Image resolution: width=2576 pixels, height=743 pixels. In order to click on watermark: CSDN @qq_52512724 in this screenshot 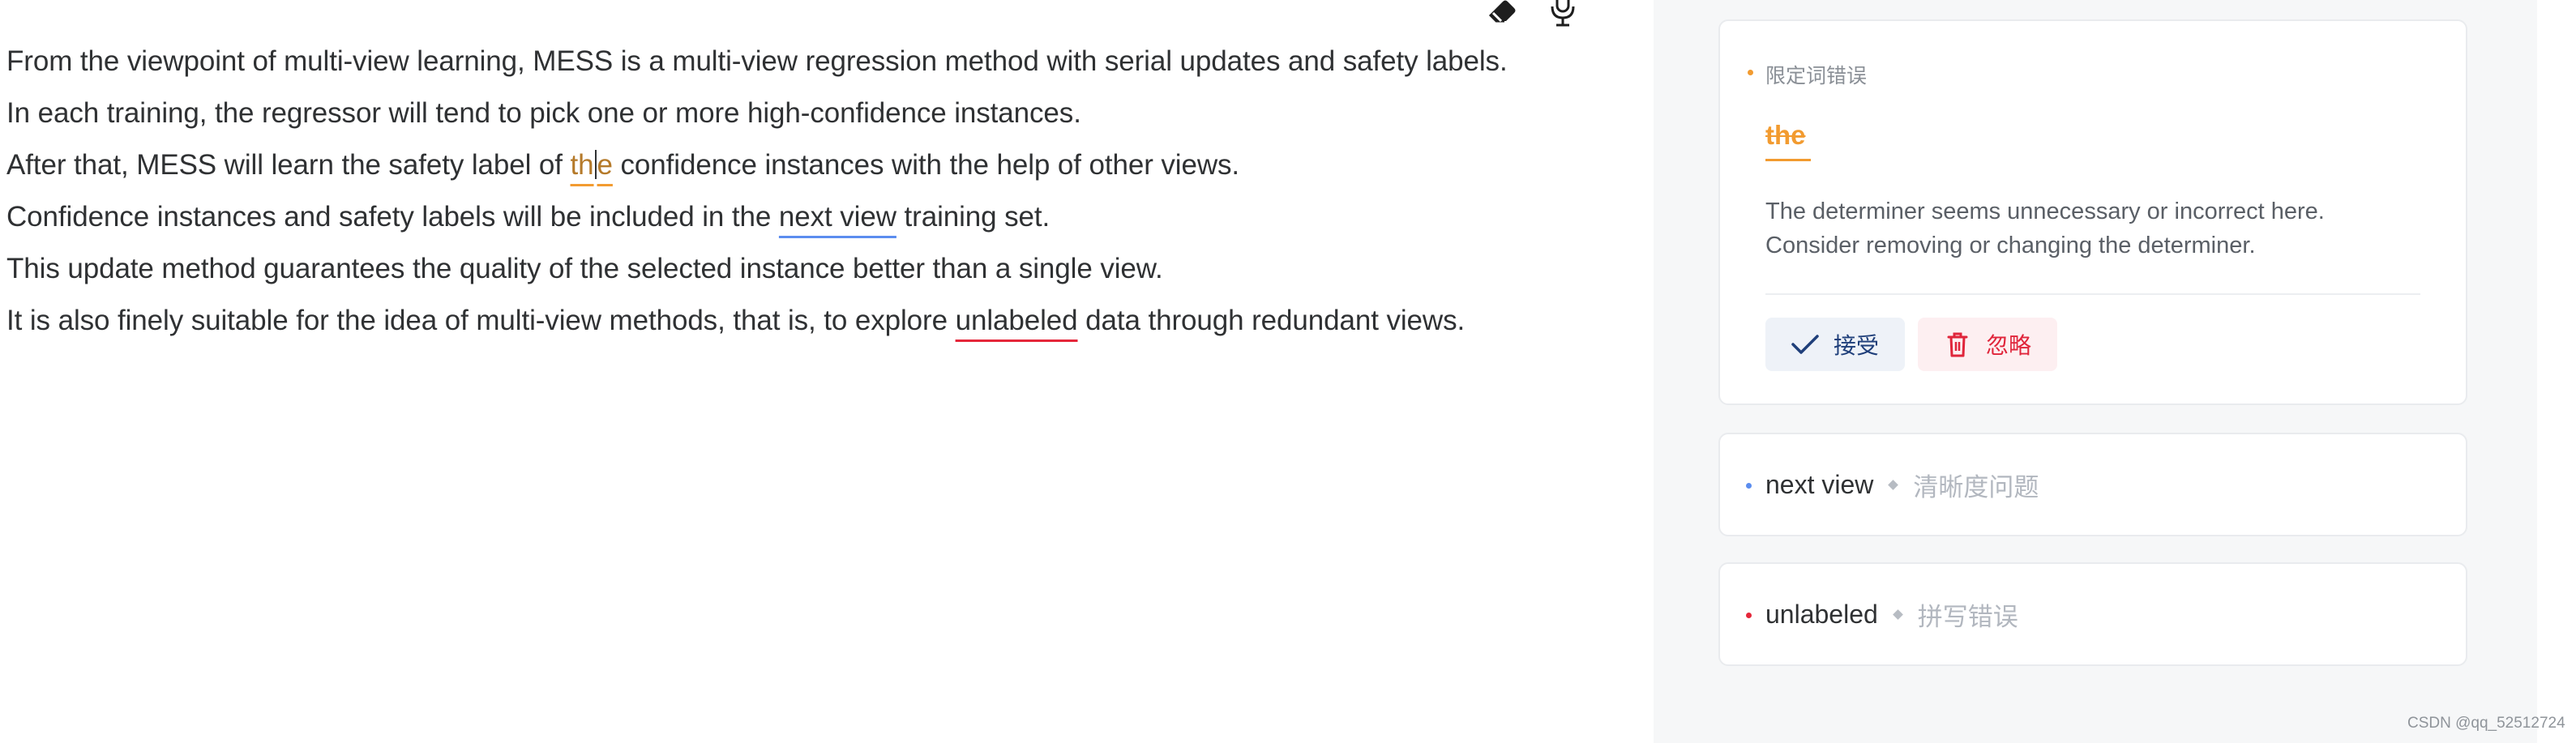, I will do `click(2486, 723)`.